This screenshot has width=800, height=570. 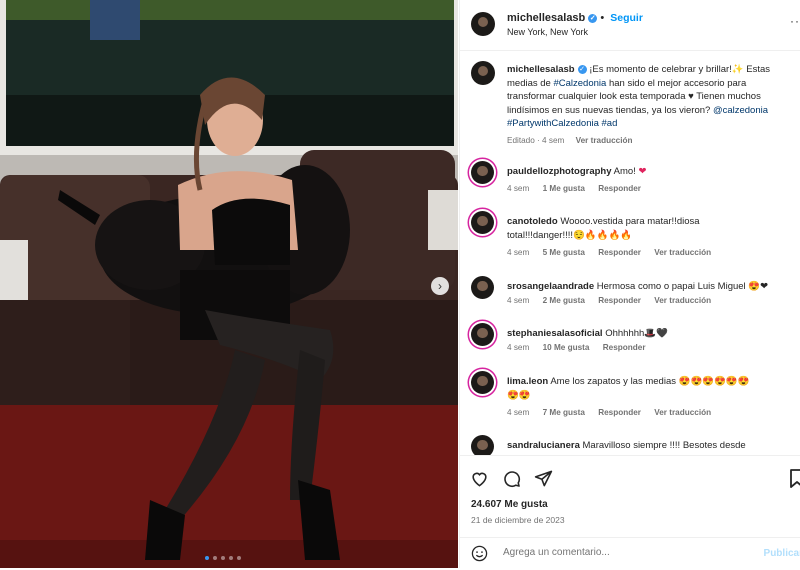 I want to click on caption-edited: Editado · 4 sem, so click(x=536, y=140).